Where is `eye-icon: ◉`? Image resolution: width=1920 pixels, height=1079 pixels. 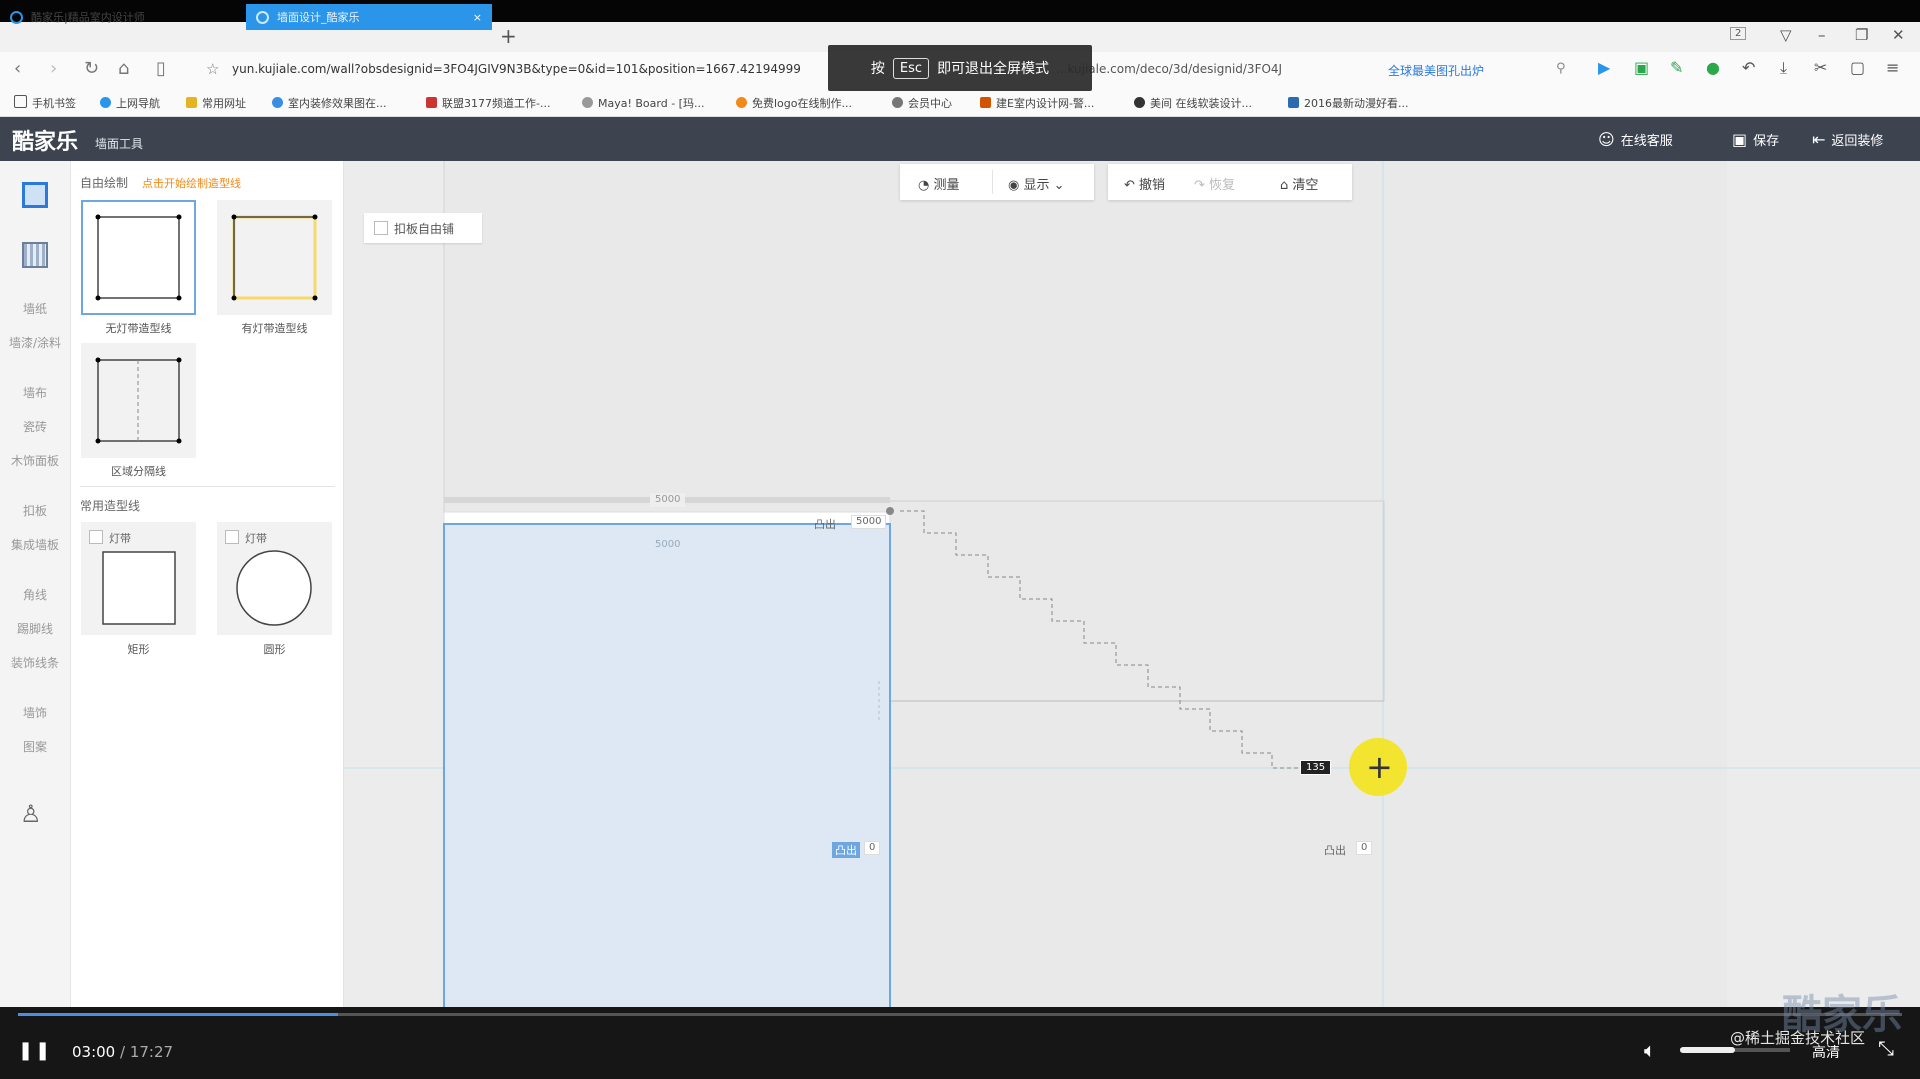 eye-icon: ◉ is located at coordinates (1016, 185).